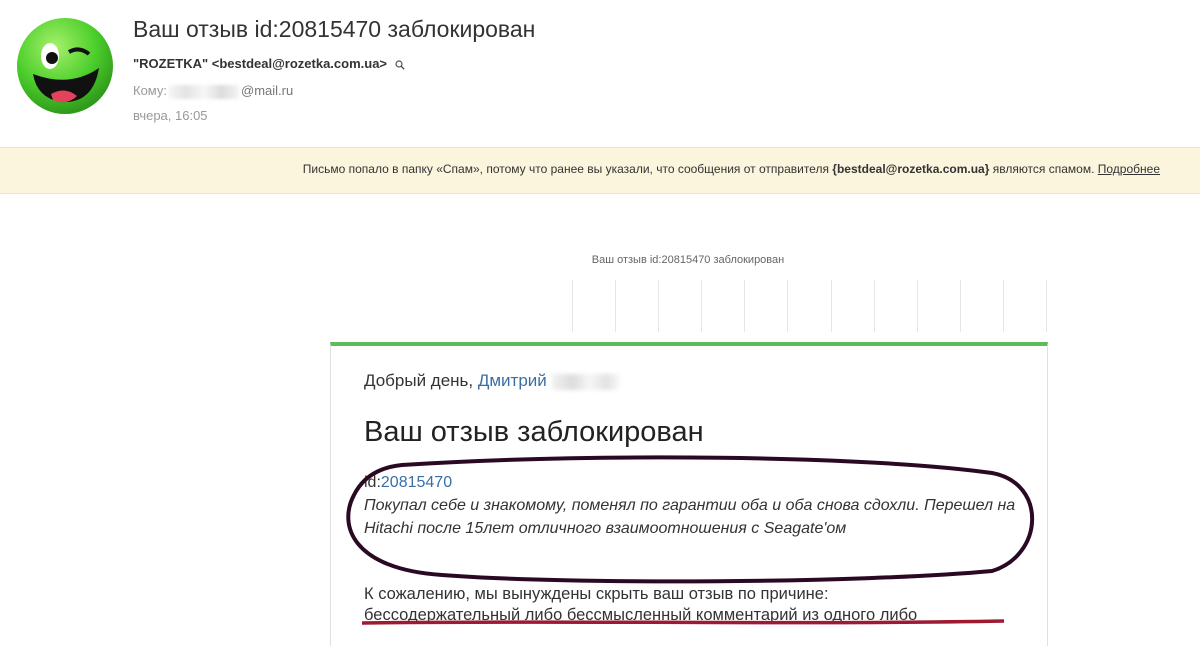  I want to click on greeting: Добрый день, Дмитрий, so click(492, 381).